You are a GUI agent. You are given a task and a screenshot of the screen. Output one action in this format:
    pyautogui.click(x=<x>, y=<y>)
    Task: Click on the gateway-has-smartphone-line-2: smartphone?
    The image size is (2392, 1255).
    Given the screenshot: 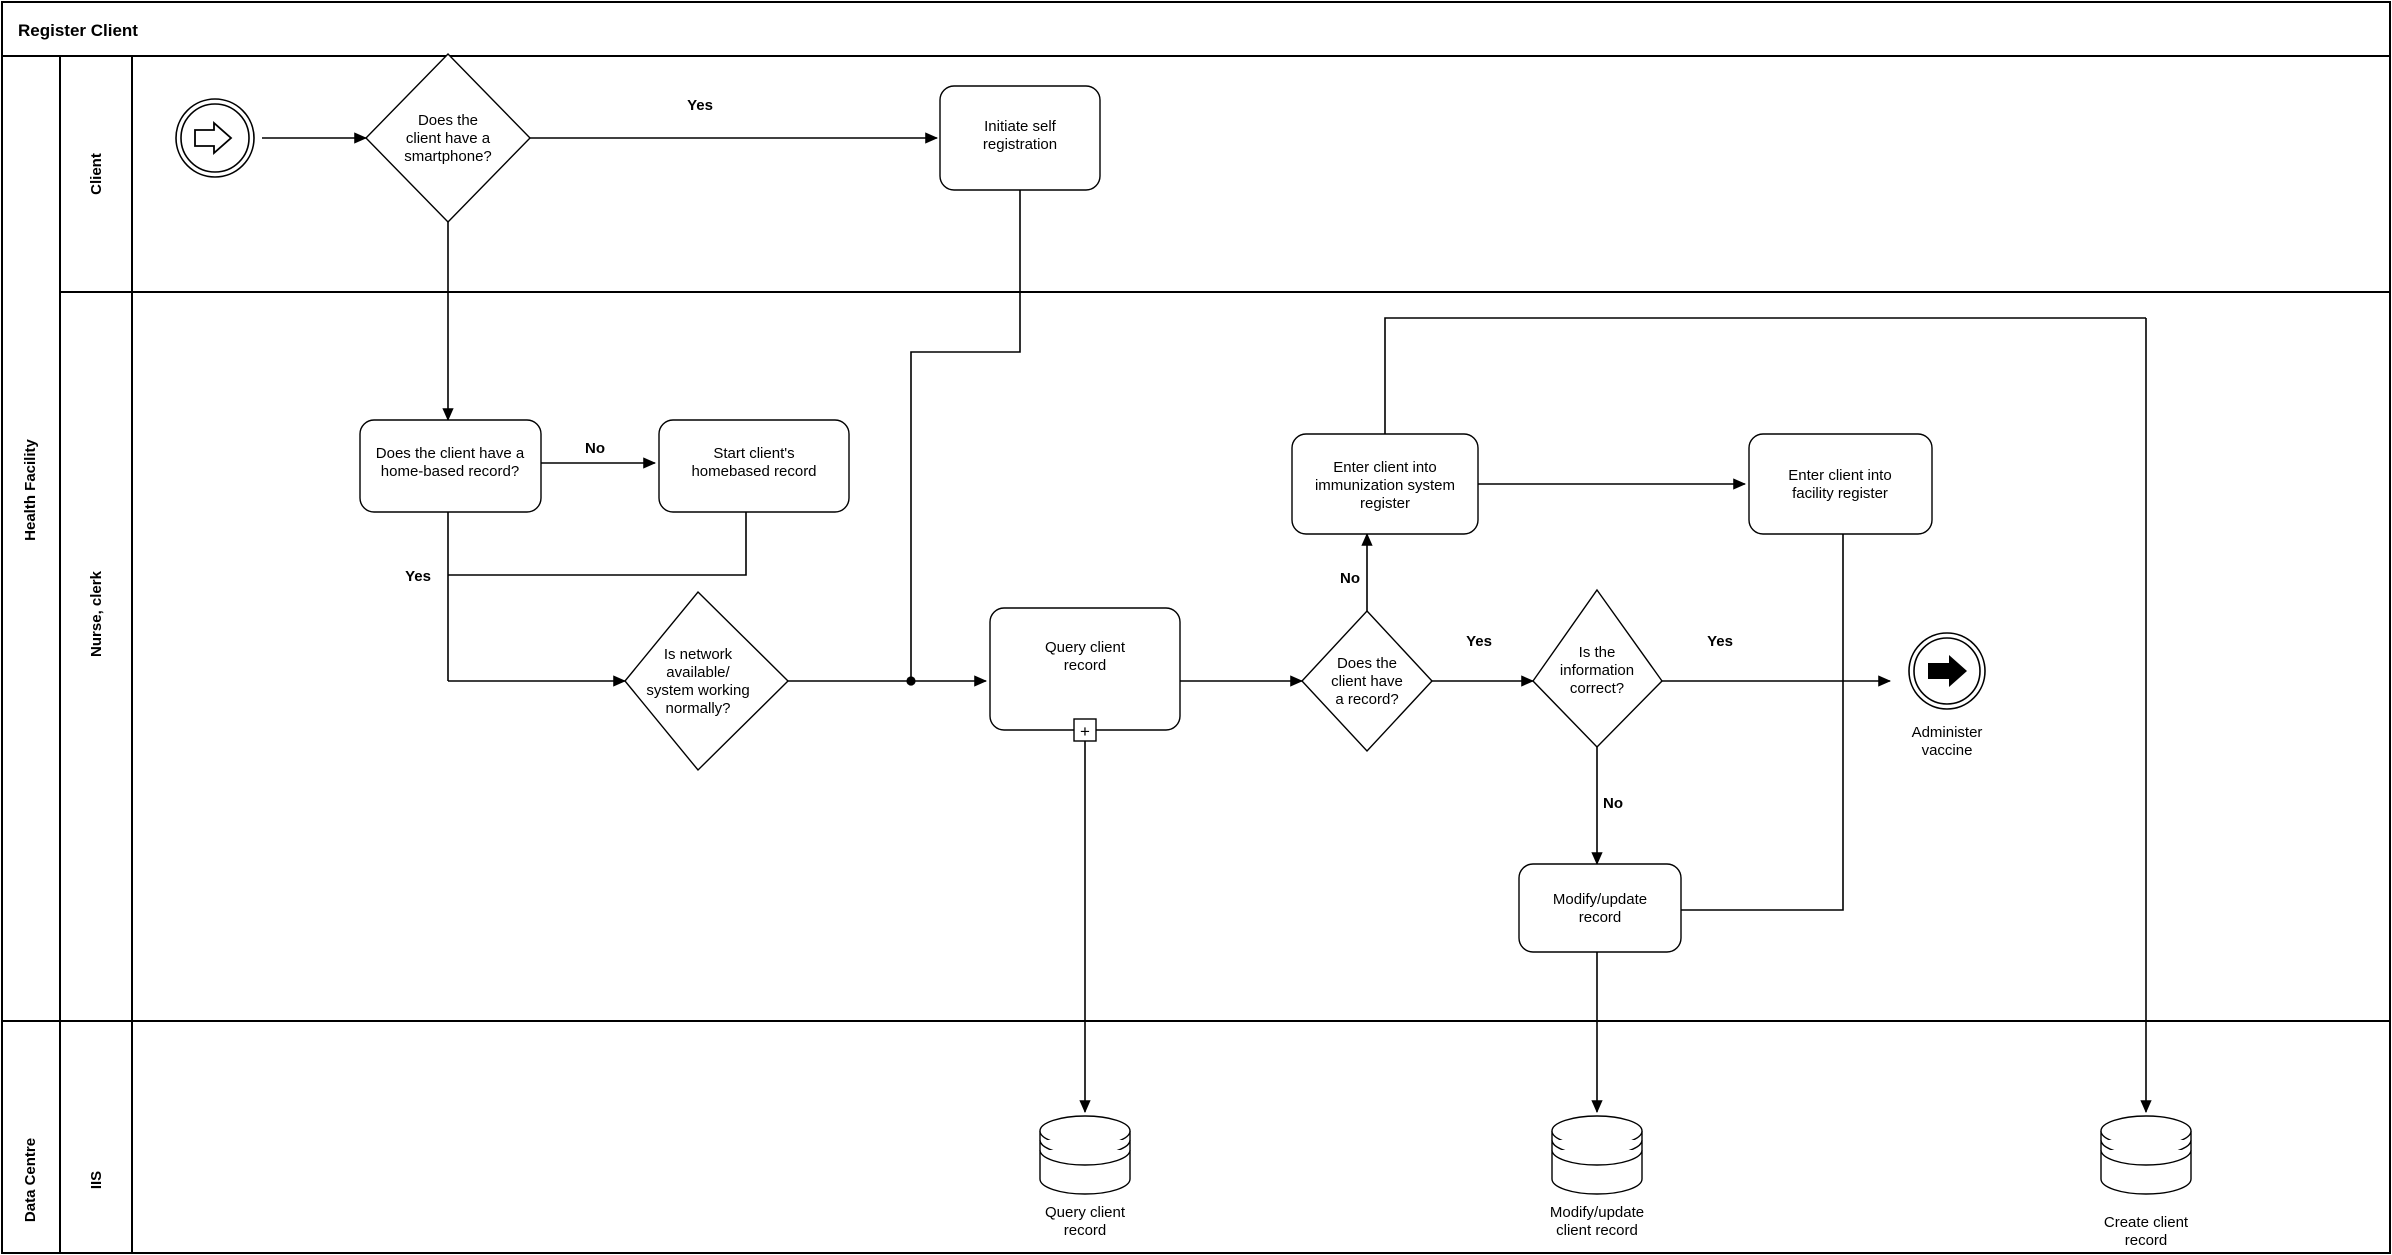 What is the action you would take?
    pyautogui.click(x=448, y=156)
    